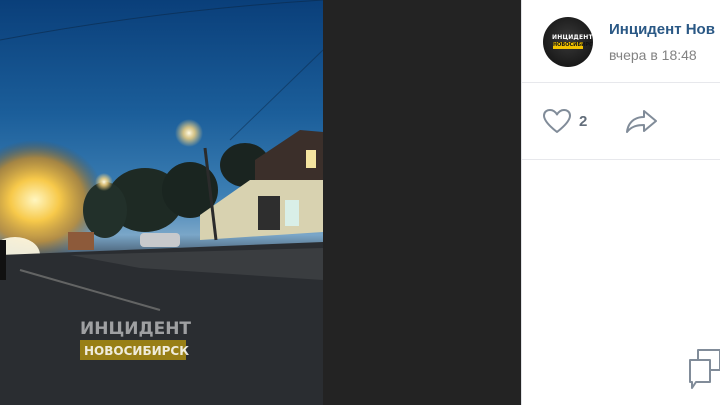 The image size is (720, 405). Describe the element at coordinates (557, 121) in the screenshot. I see `heart-outline-icon` at that location.